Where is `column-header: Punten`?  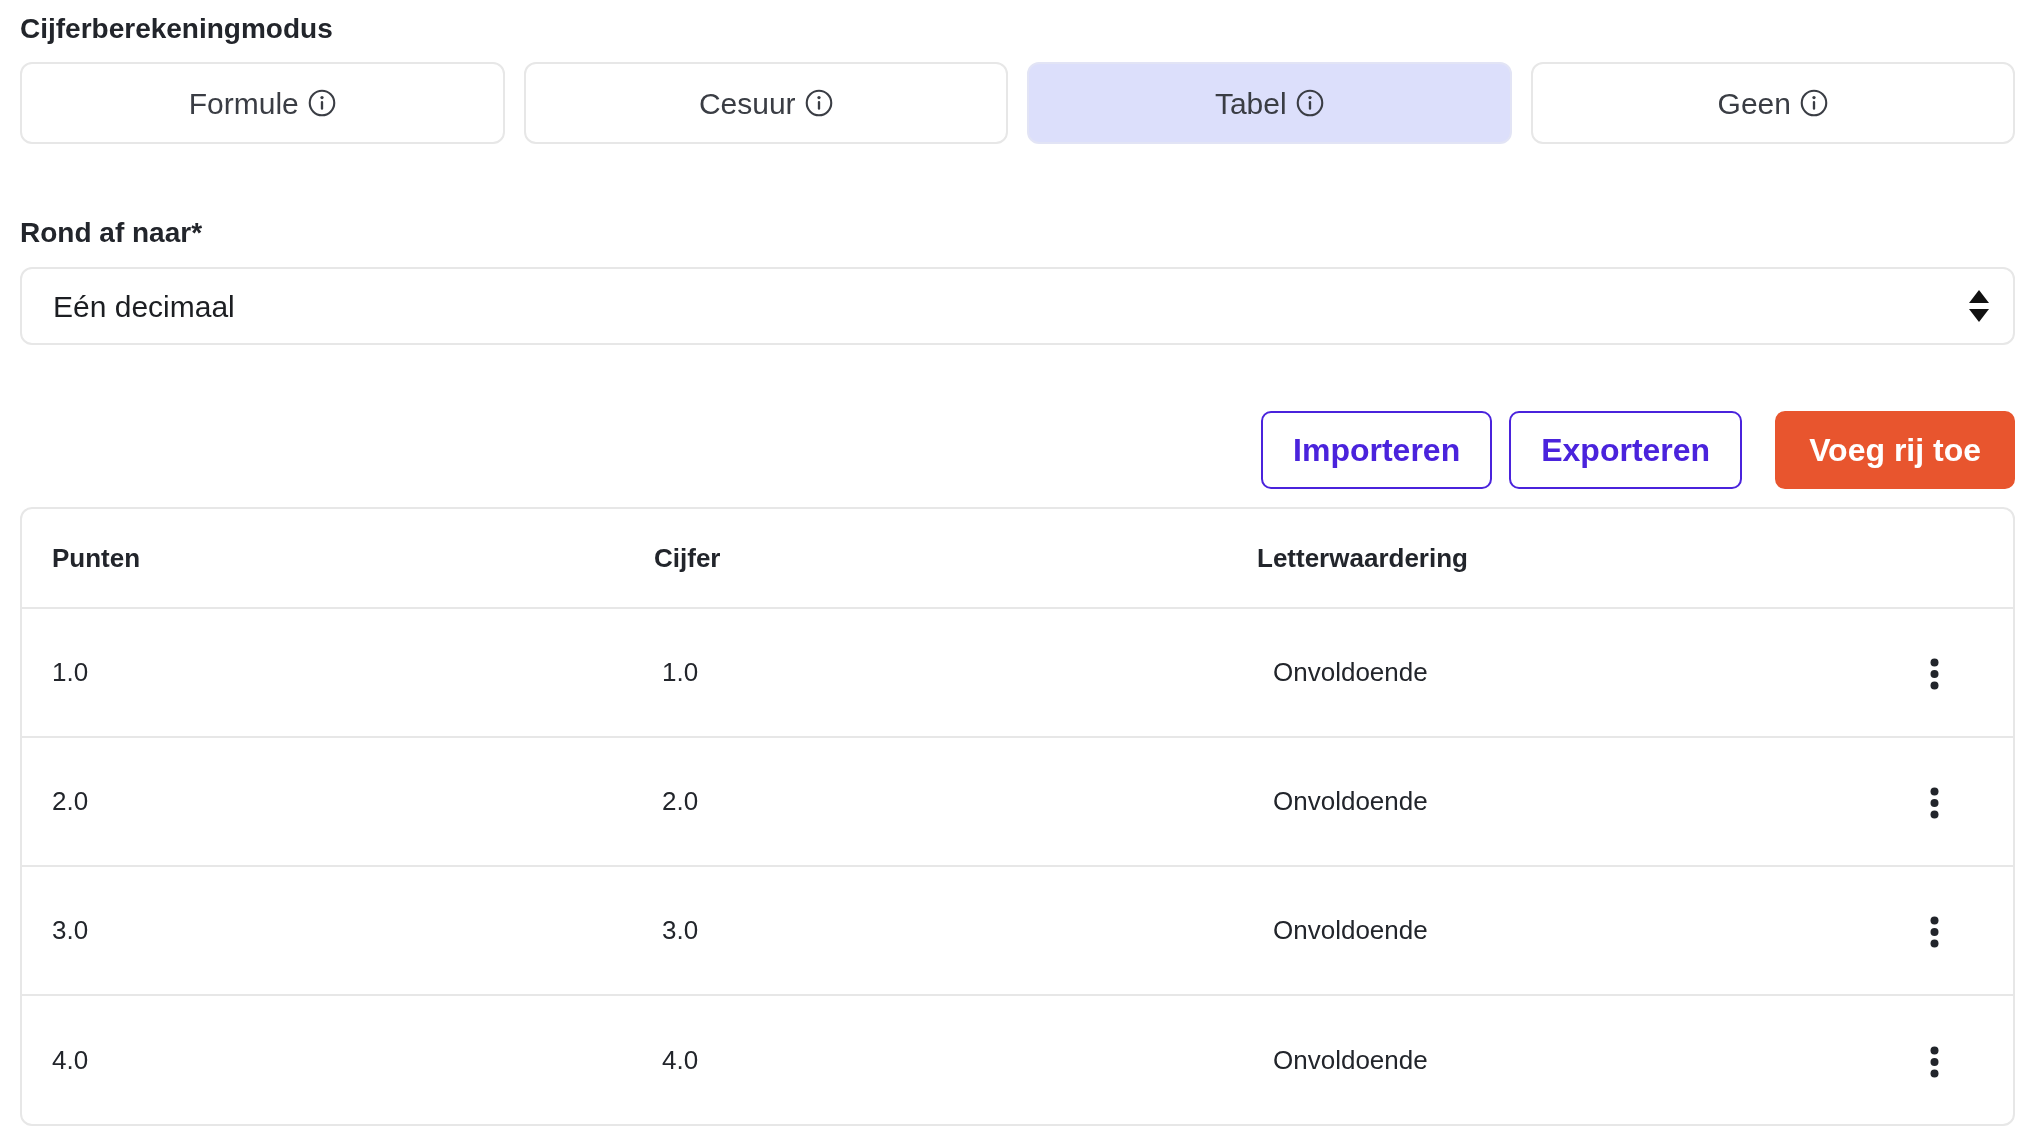
column-header: Punten is located at coordinates (323, 558).